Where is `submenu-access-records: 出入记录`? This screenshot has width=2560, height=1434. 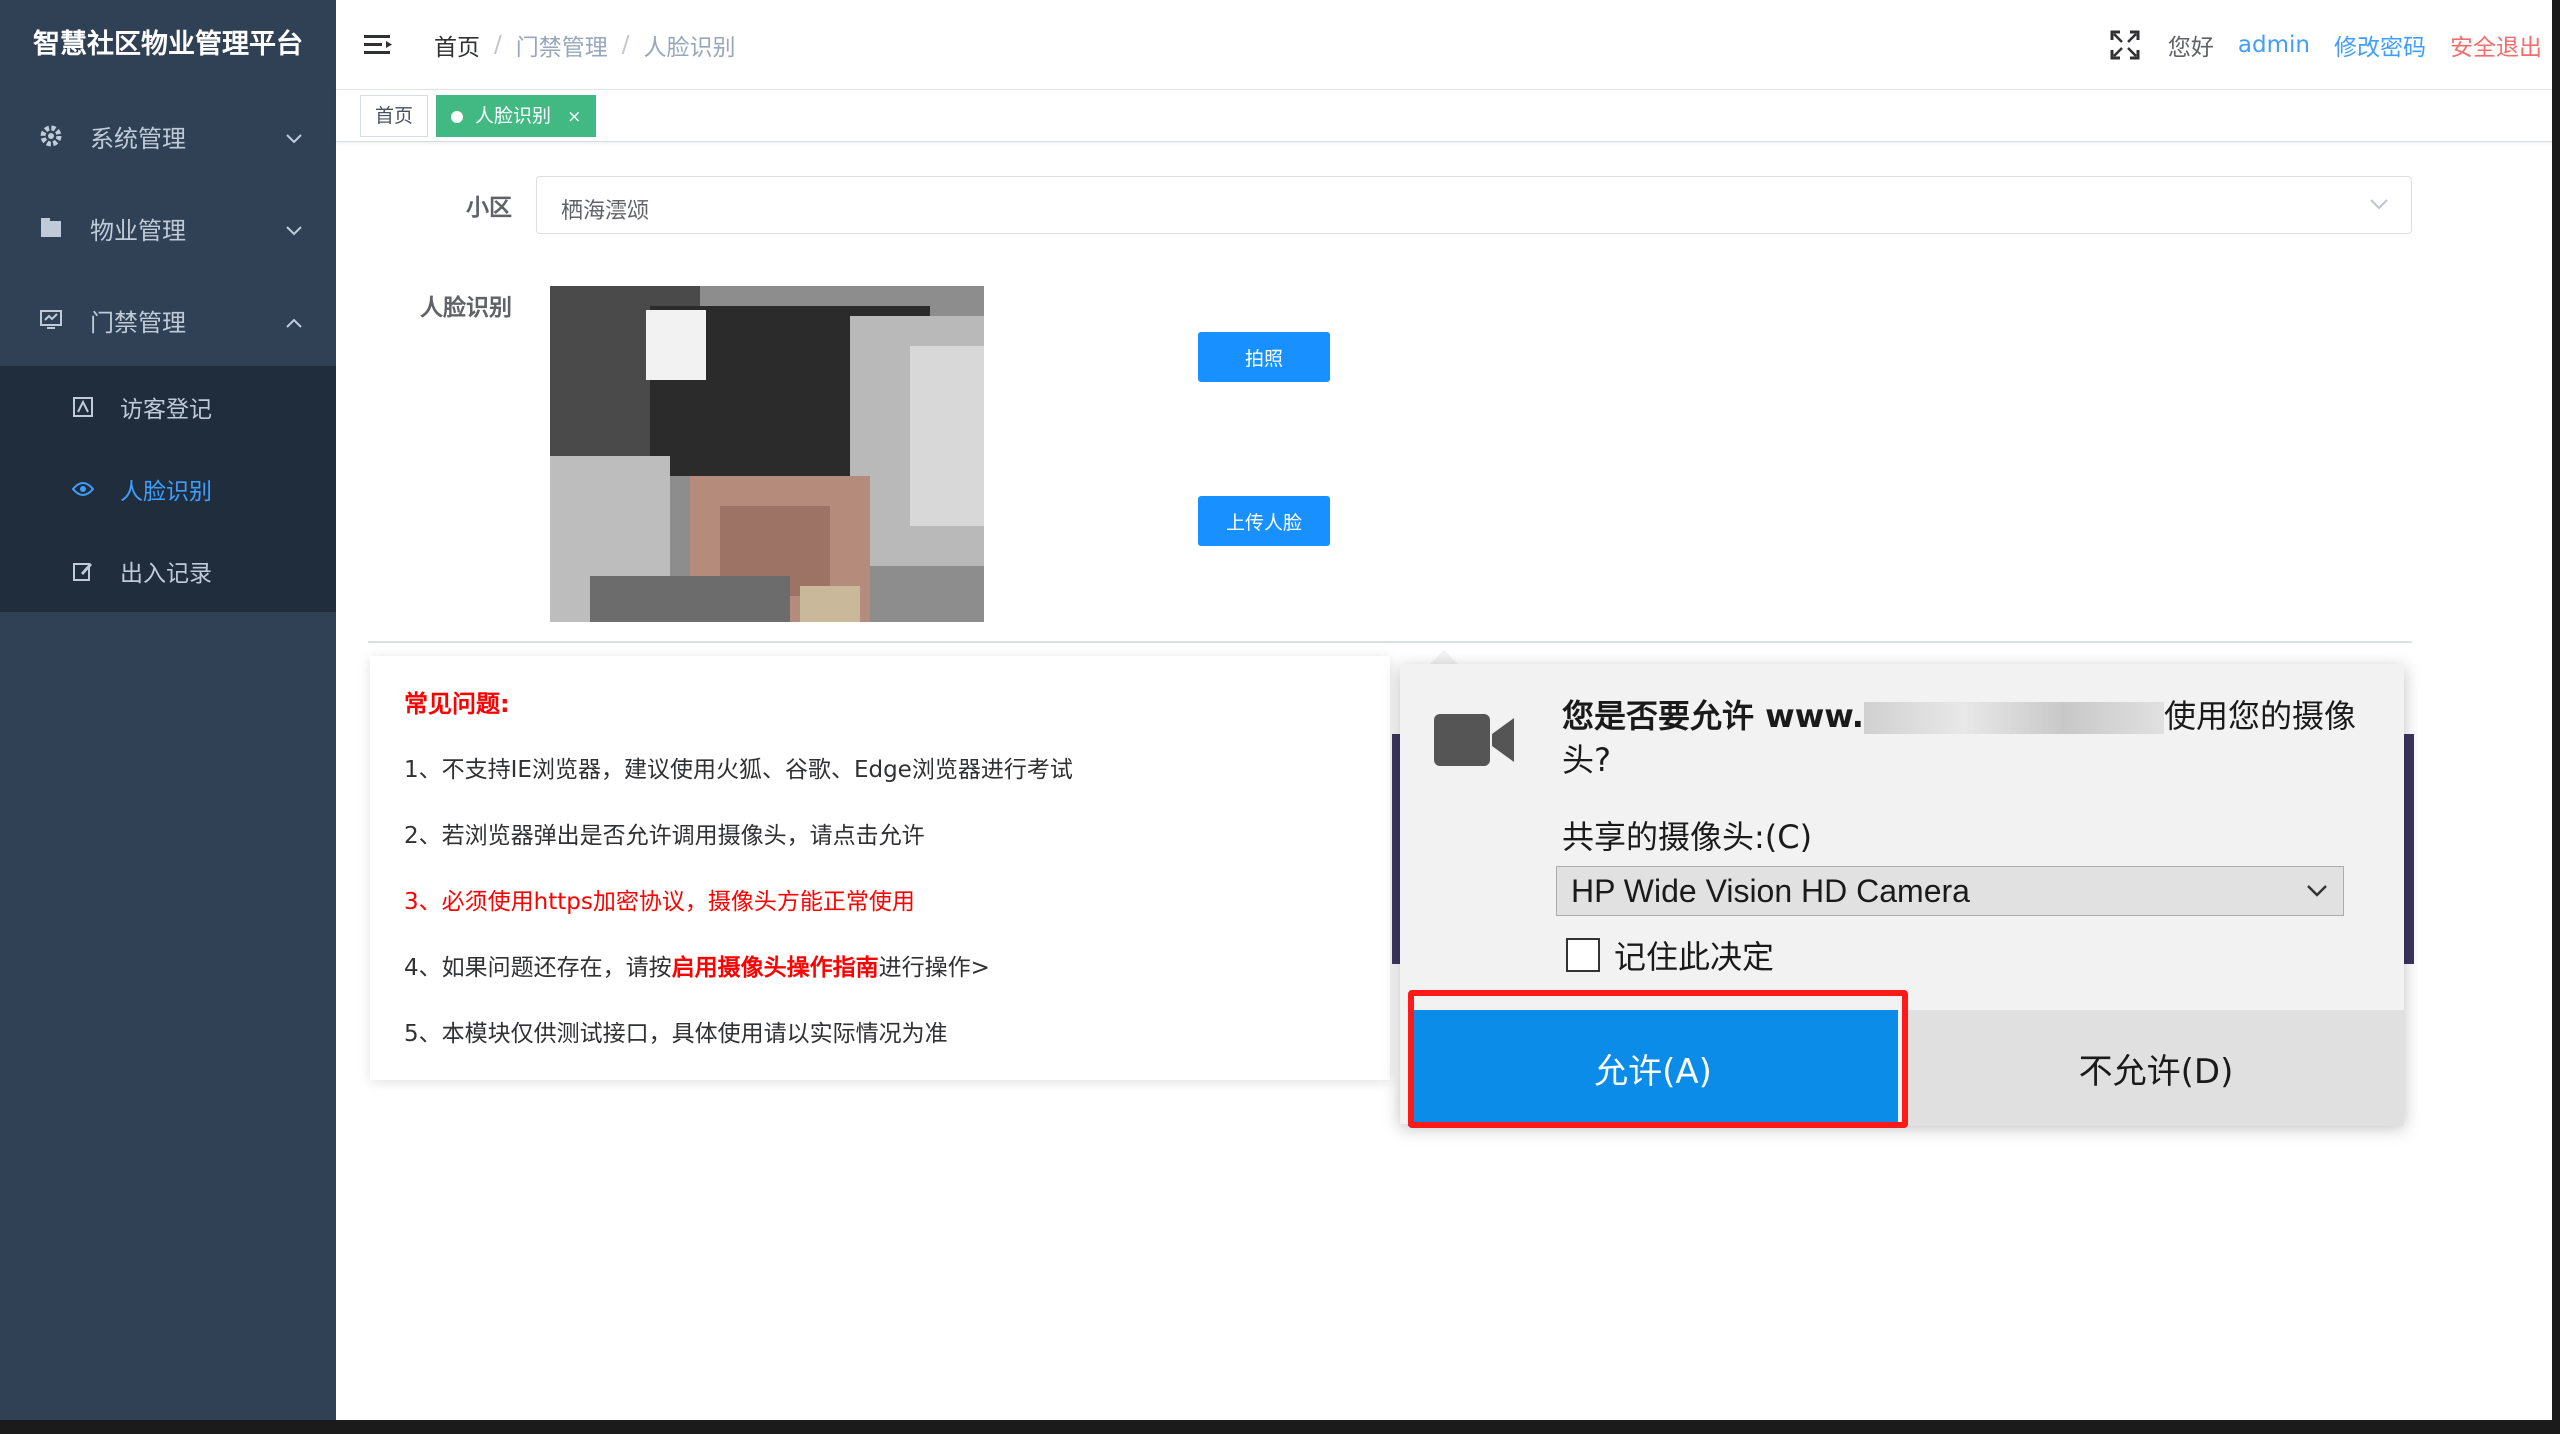 submenu-access-records: 出入记录 is located at coordinates (168, 571).